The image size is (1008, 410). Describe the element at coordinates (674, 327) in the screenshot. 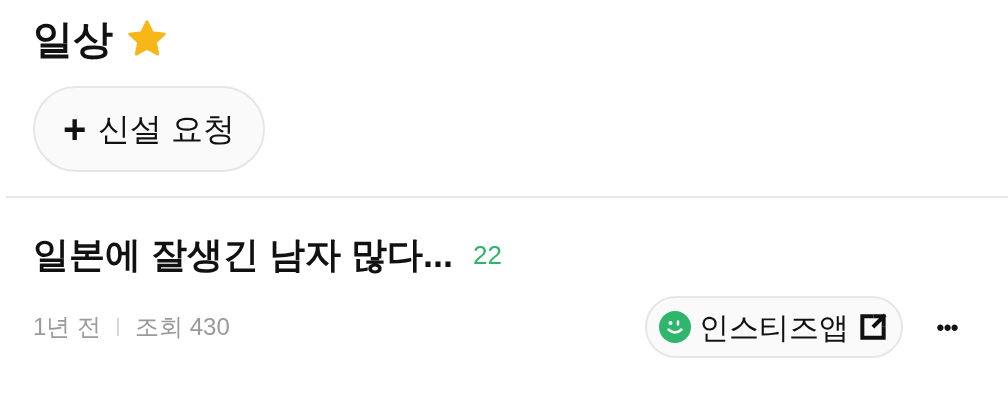

I see `smiley-icon` at that location.